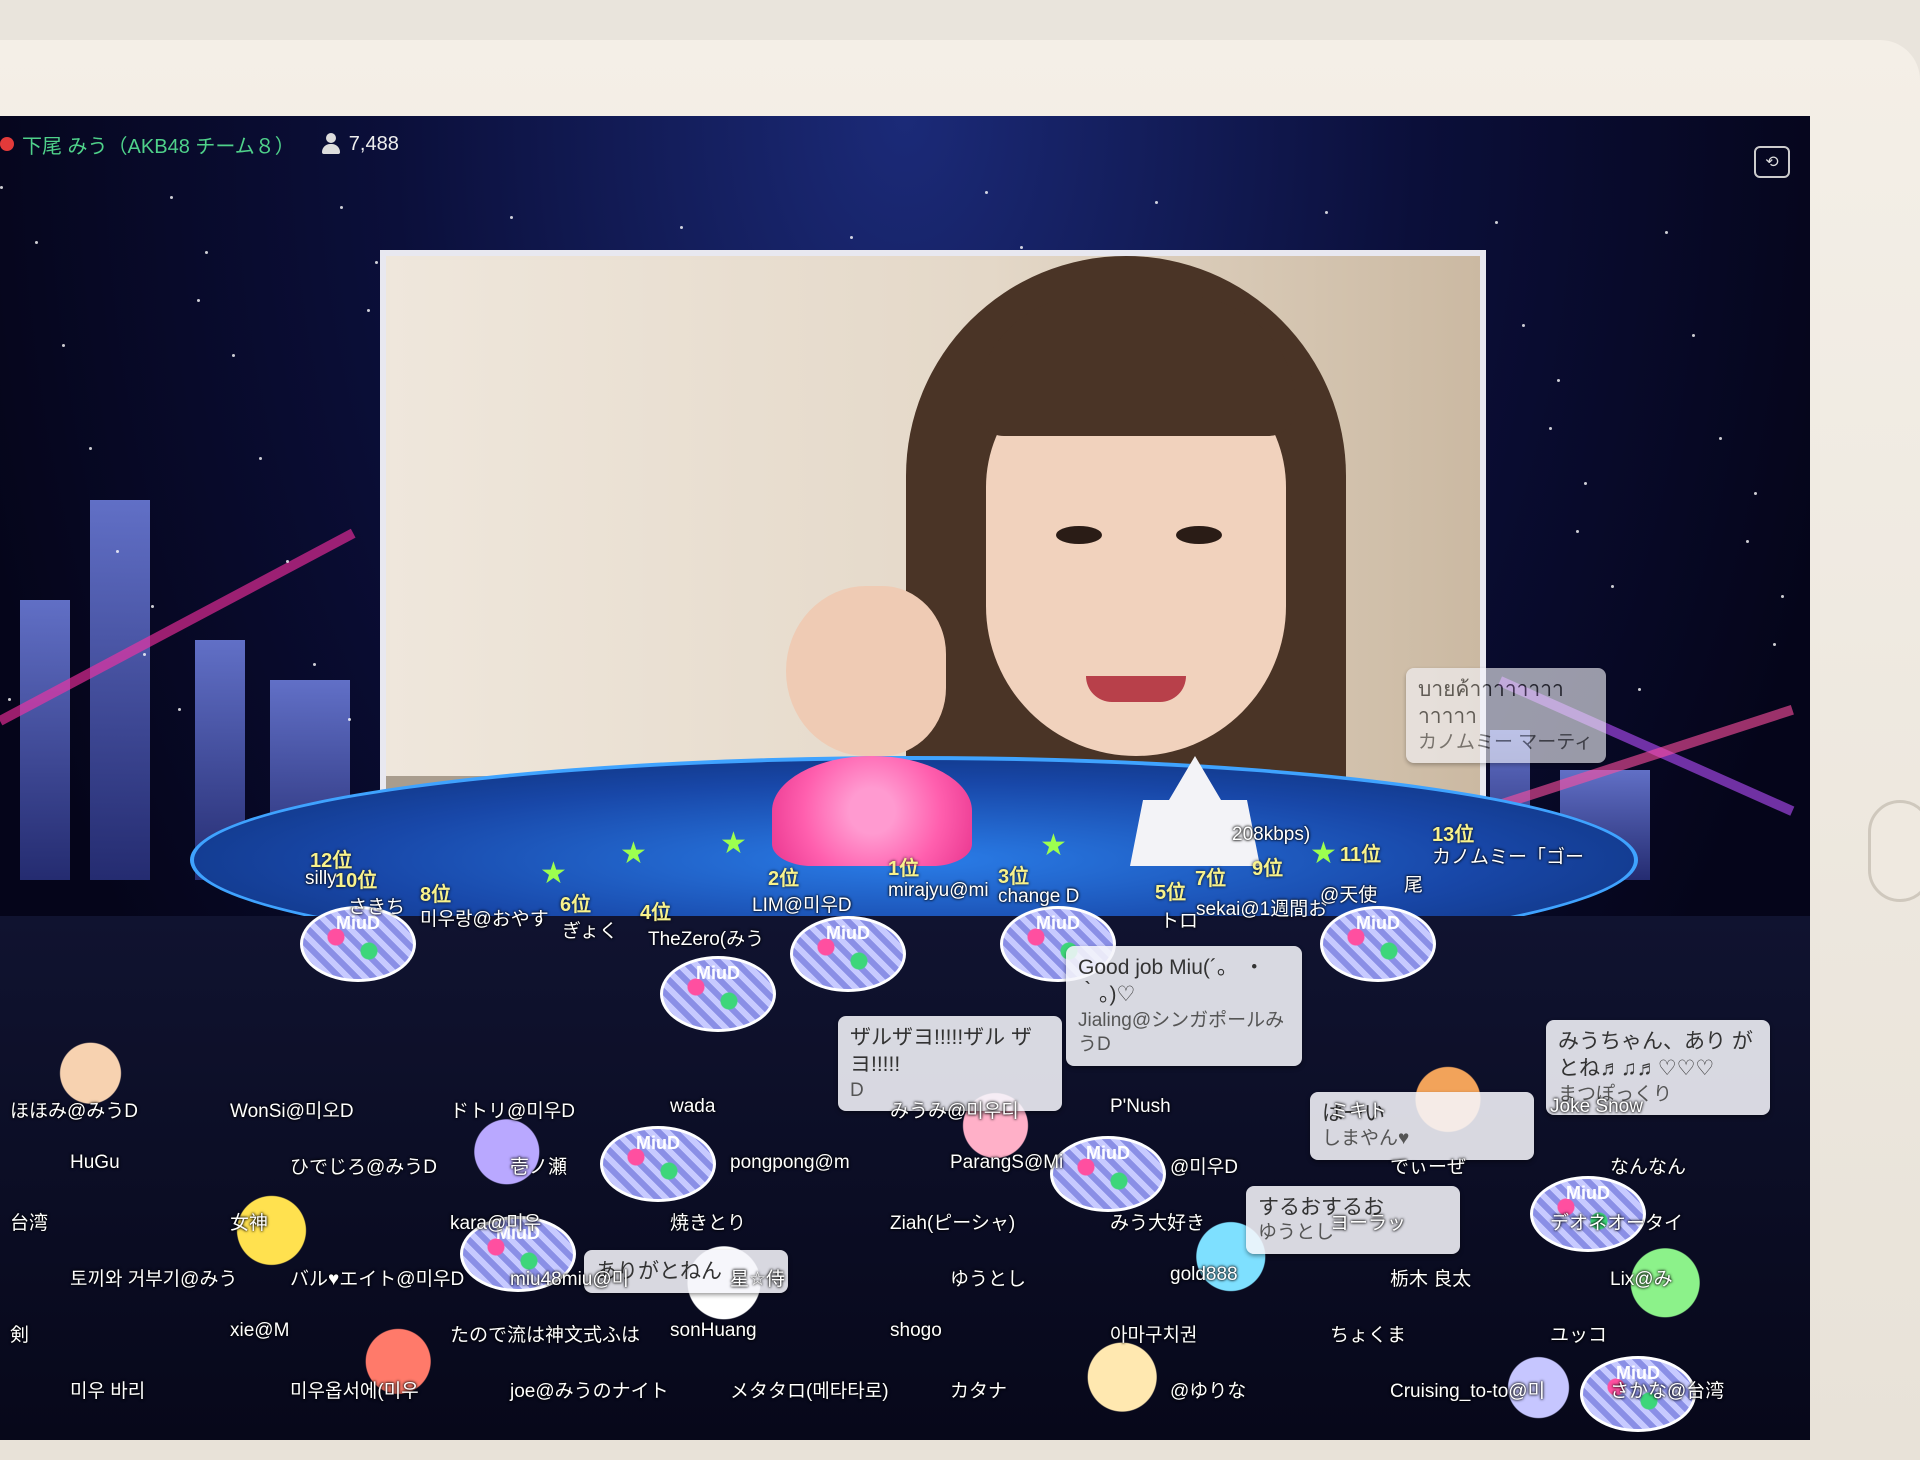  Describe the element at coordinates (1508, 857) in the screenshot. I see `rank-user: カノムミー「ゴー` at that location.